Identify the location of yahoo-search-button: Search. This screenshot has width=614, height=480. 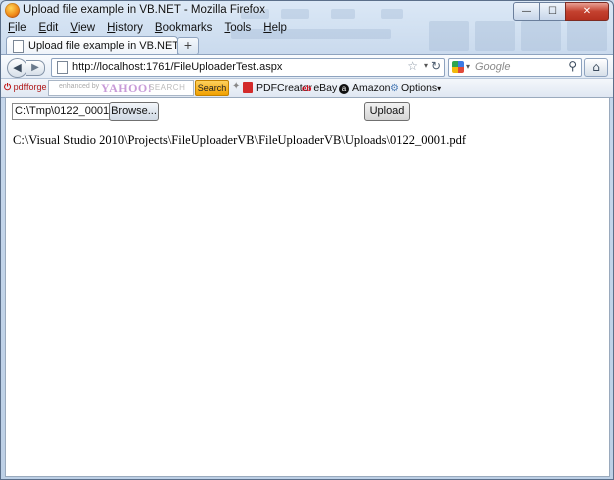
(212, 88).